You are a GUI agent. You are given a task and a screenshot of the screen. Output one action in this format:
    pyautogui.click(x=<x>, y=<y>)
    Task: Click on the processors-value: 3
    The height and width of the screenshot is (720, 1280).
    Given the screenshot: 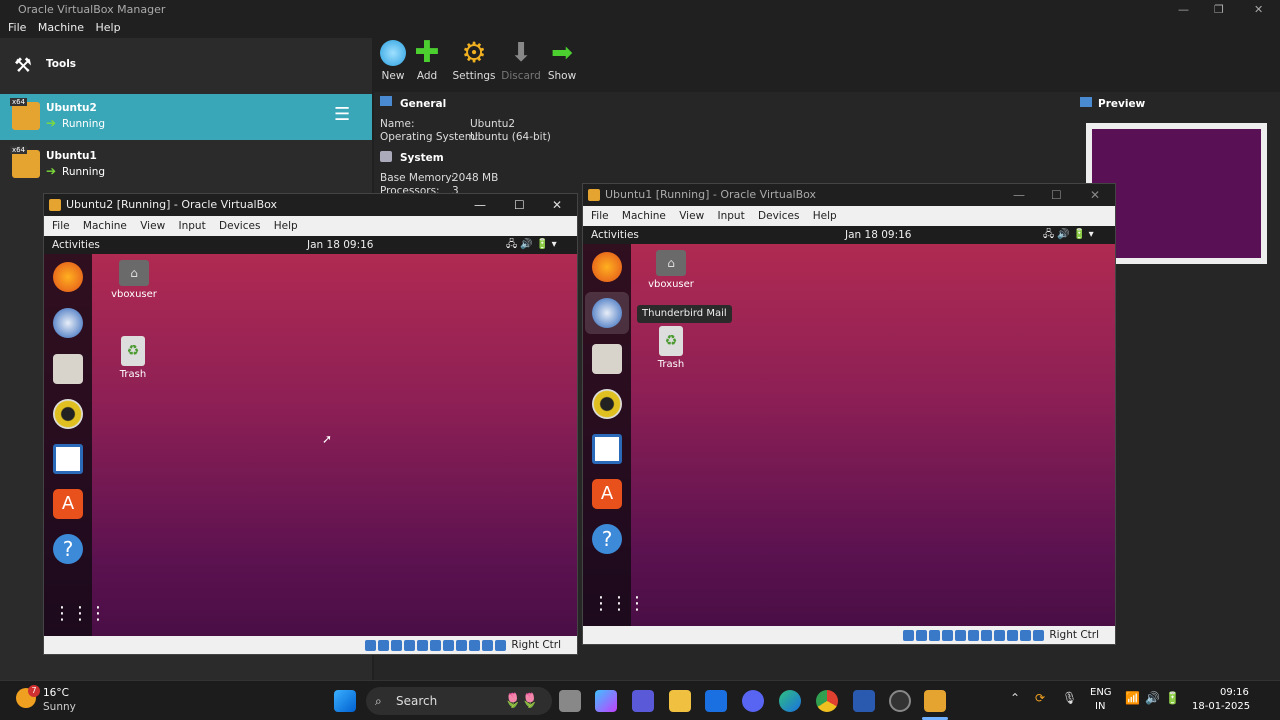 What is the action you would take?
    pyautogui.click(x=455, y=189)
    